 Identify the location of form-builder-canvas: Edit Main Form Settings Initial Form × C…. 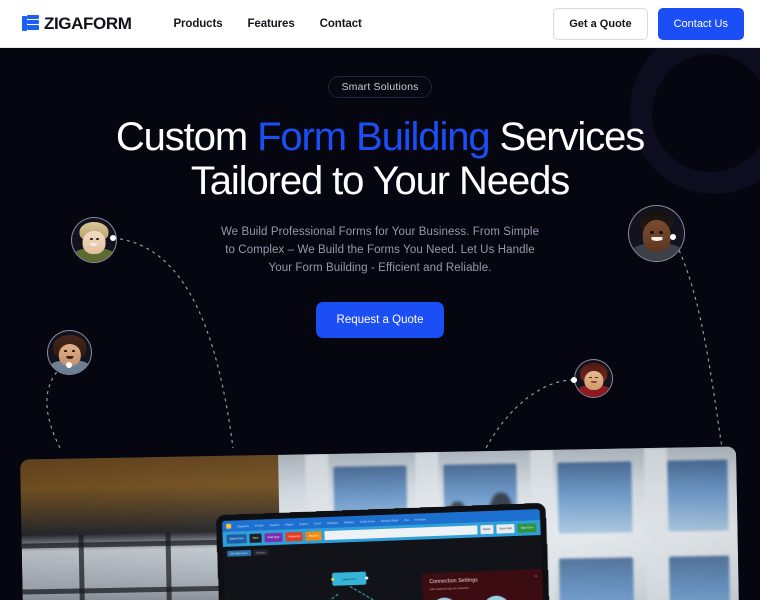
(384, 567).